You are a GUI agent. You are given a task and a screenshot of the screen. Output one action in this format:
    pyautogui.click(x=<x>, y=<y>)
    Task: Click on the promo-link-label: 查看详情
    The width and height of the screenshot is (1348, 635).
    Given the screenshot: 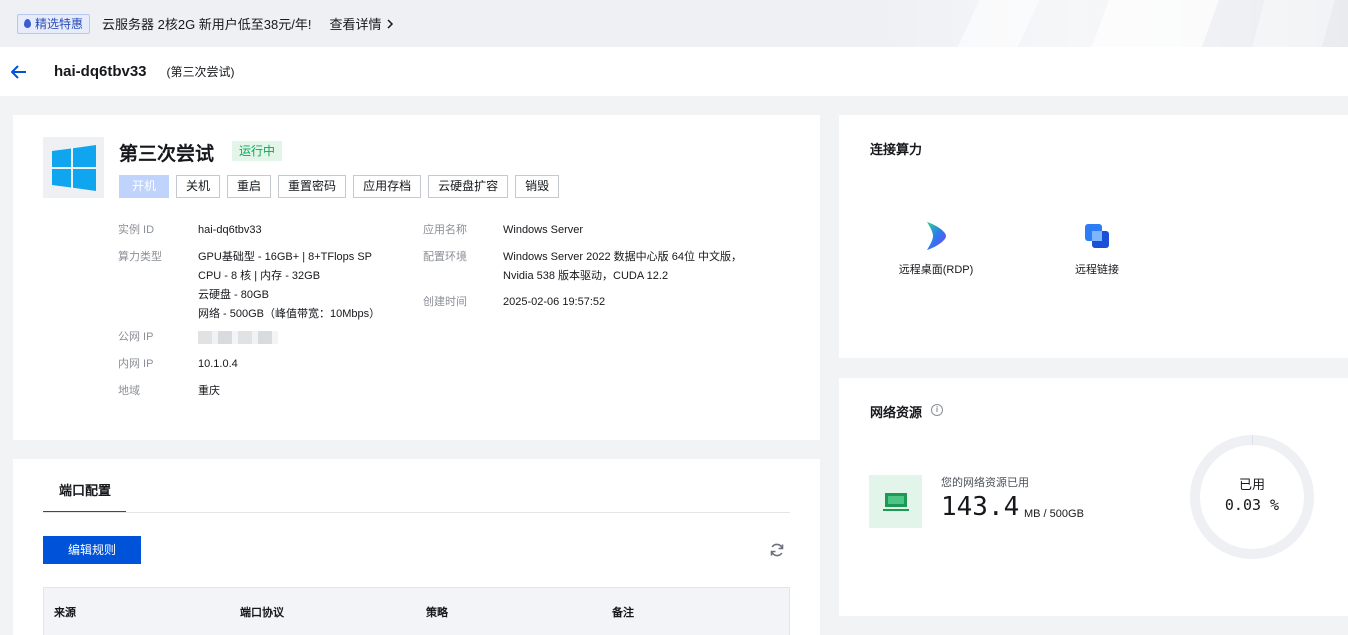 What is the action you would take?
    pyautogui.click(x=356, y=23)
    